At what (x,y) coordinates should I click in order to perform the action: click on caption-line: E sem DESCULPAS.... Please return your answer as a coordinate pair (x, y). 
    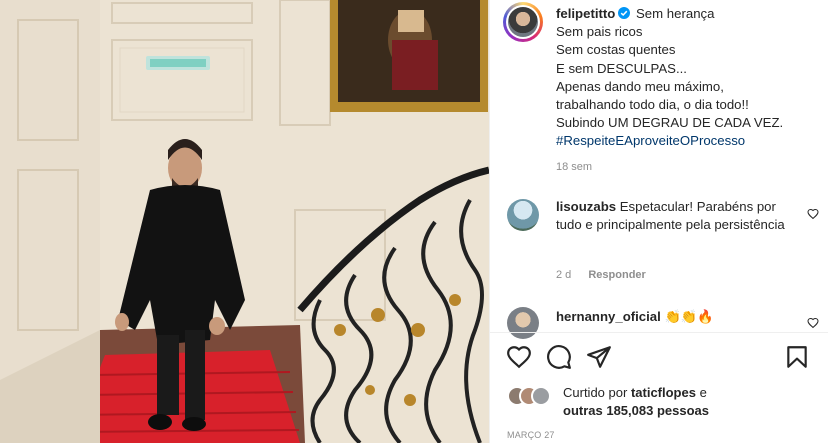
    Looking at the image, I should click on (621, 68).